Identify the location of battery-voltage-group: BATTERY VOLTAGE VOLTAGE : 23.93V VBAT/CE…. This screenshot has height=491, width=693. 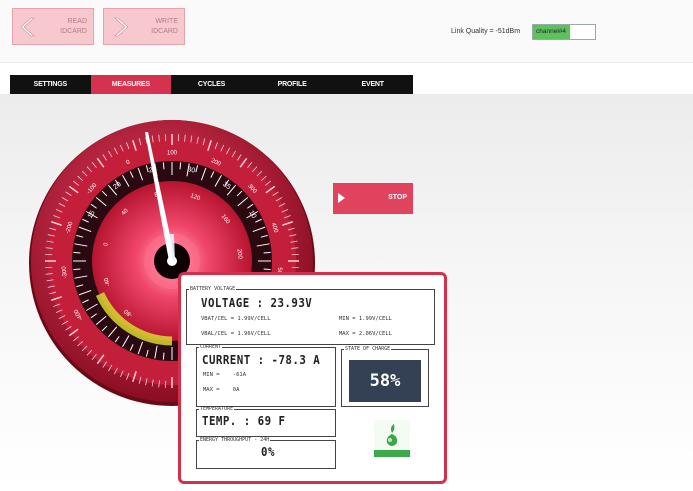
(310, 316).